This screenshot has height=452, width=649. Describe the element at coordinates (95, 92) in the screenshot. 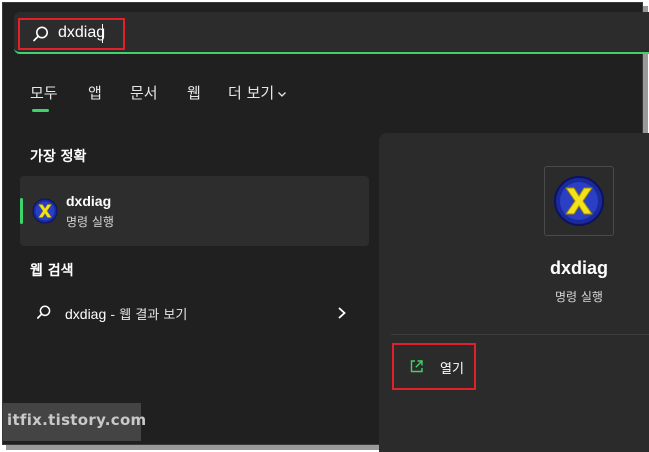

I see `tab-apps: 앱` at that location.